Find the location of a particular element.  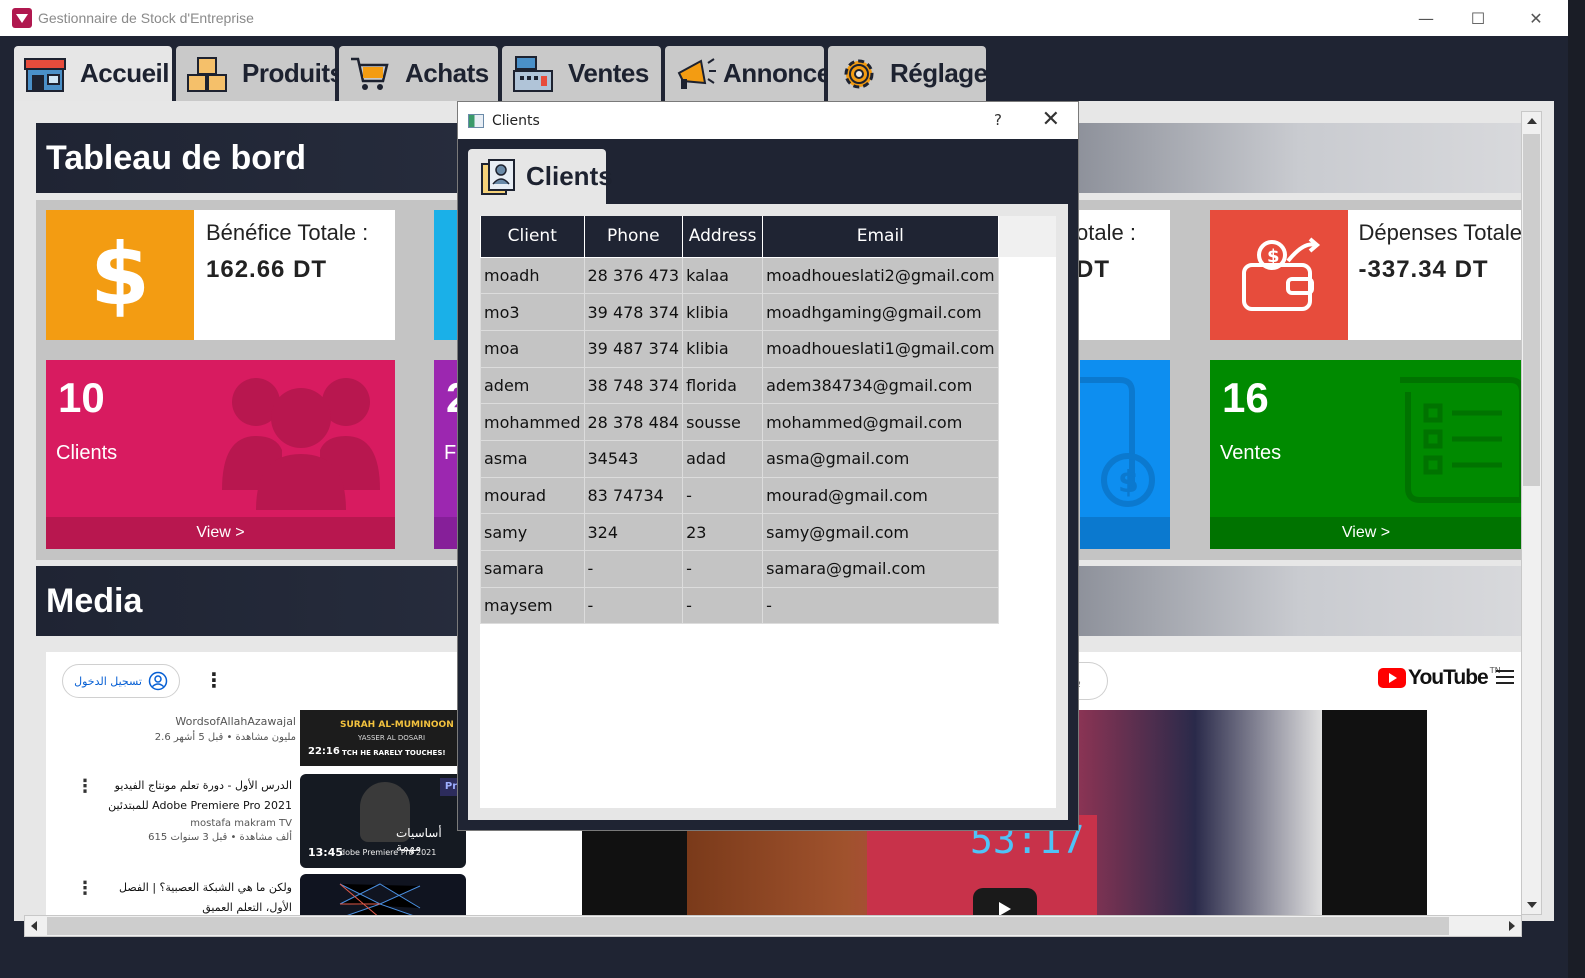

help-button: ? is located at coordinates (998, 120).